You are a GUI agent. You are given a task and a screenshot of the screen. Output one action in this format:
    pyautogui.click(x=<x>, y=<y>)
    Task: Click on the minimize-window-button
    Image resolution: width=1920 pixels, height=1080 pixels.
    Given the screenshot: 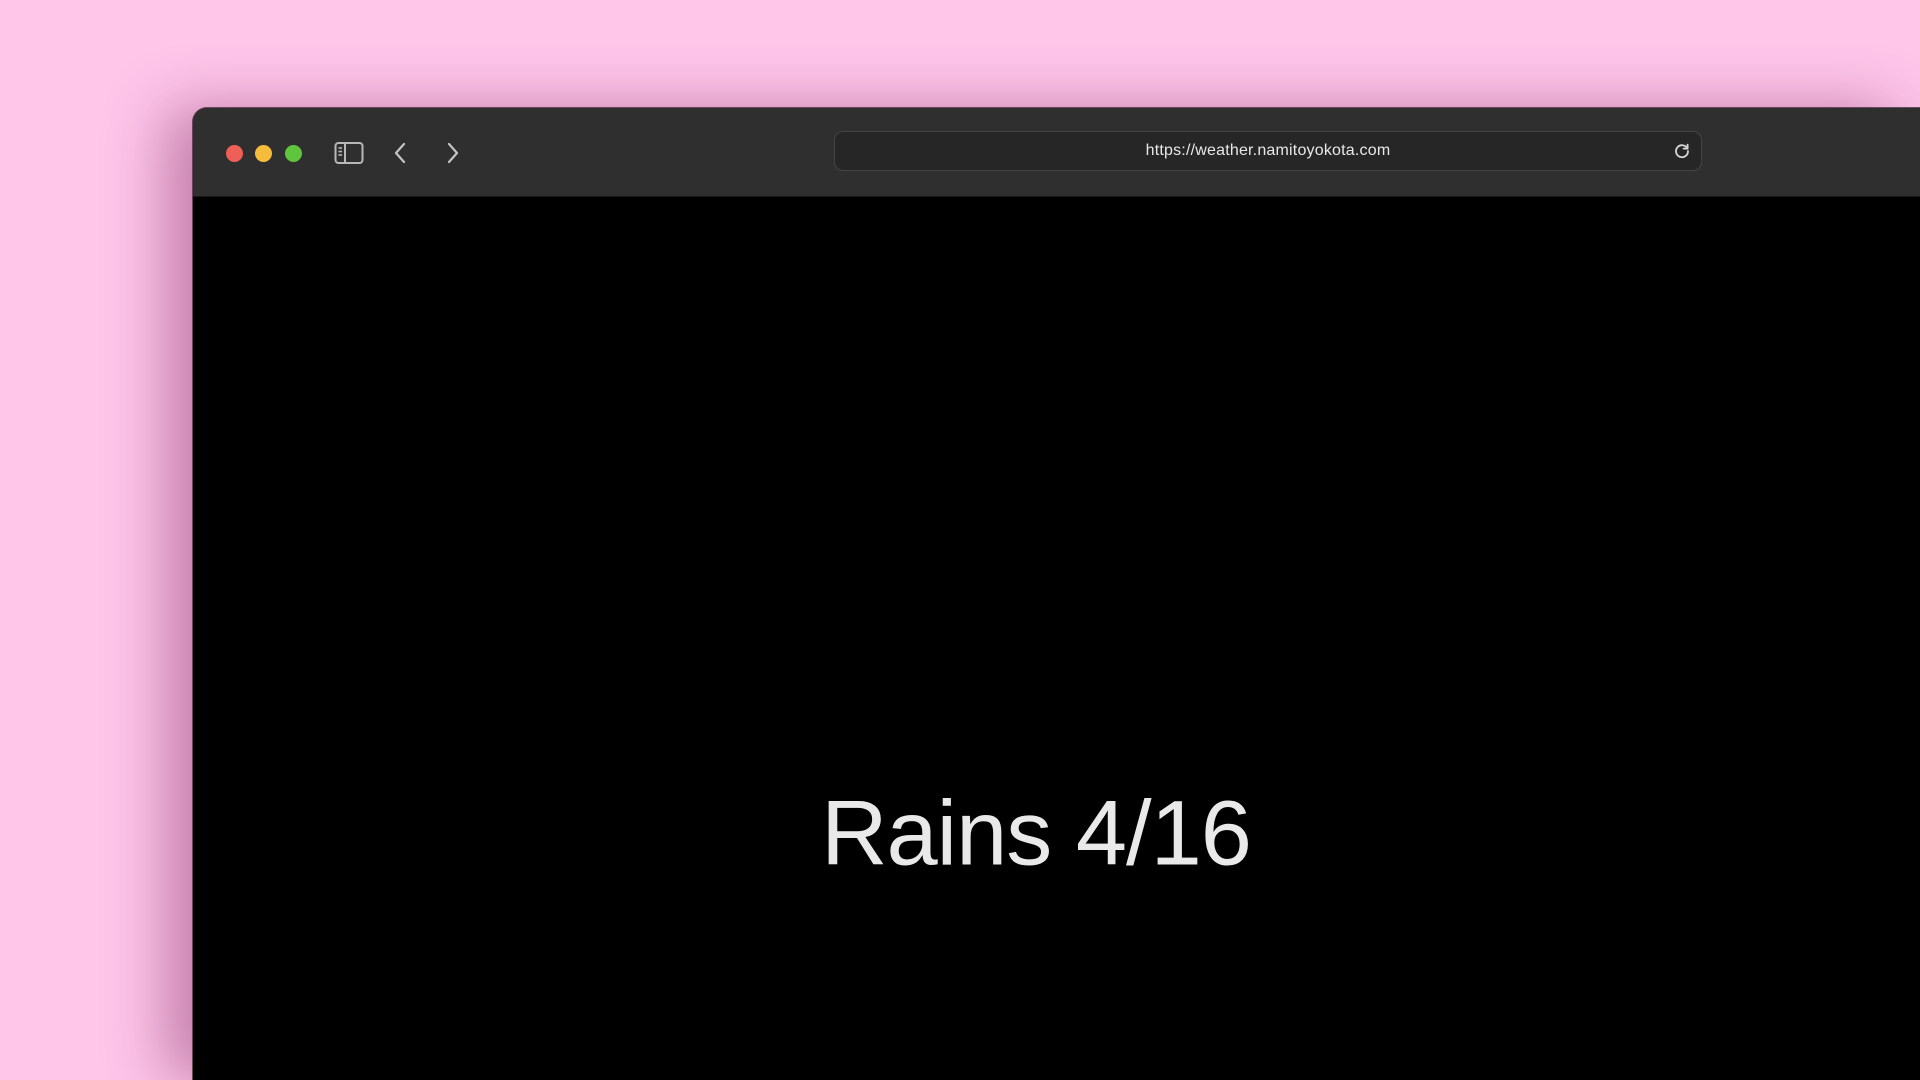 What is the action you would take?
    pyautogui.click(x=263, y=153)
    